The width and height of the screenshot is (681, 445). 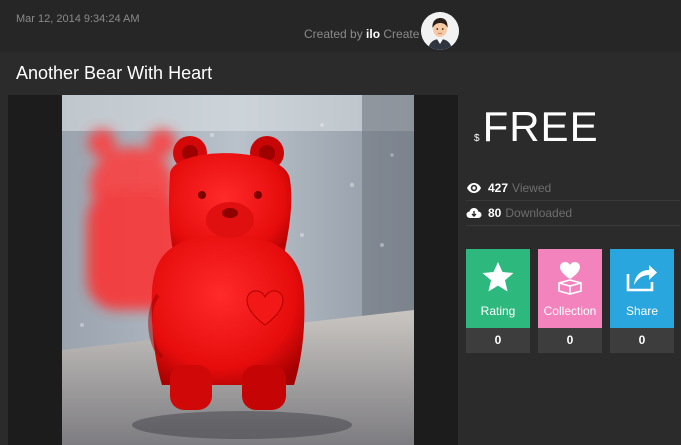 I want to click on share-icon, so click(x=642, y=273).